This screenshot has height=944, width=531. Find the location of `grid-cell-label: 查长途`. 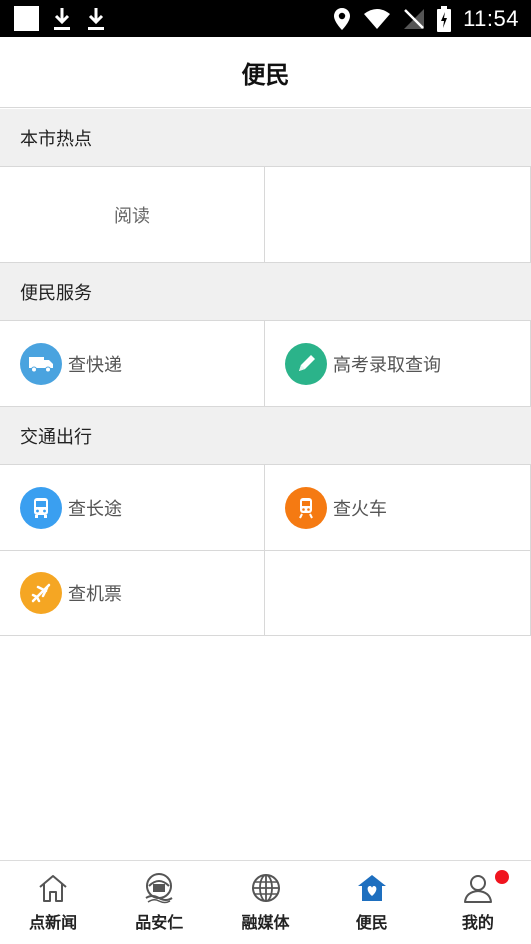

grid-cell-label: 查长途 is located at coordinates (95, 509).